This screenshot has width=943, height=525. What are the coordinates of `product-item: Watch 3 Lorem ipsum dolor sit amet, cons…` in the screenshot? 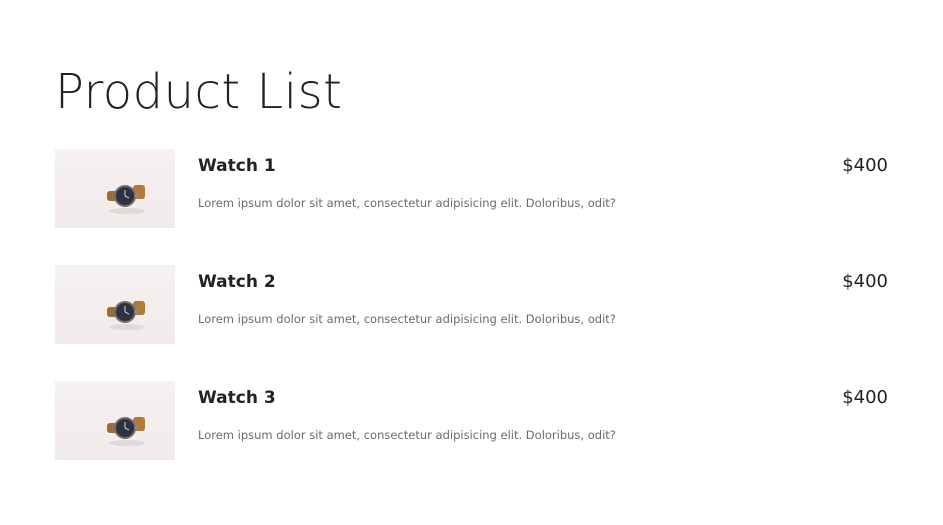 It's located at (471, 421).